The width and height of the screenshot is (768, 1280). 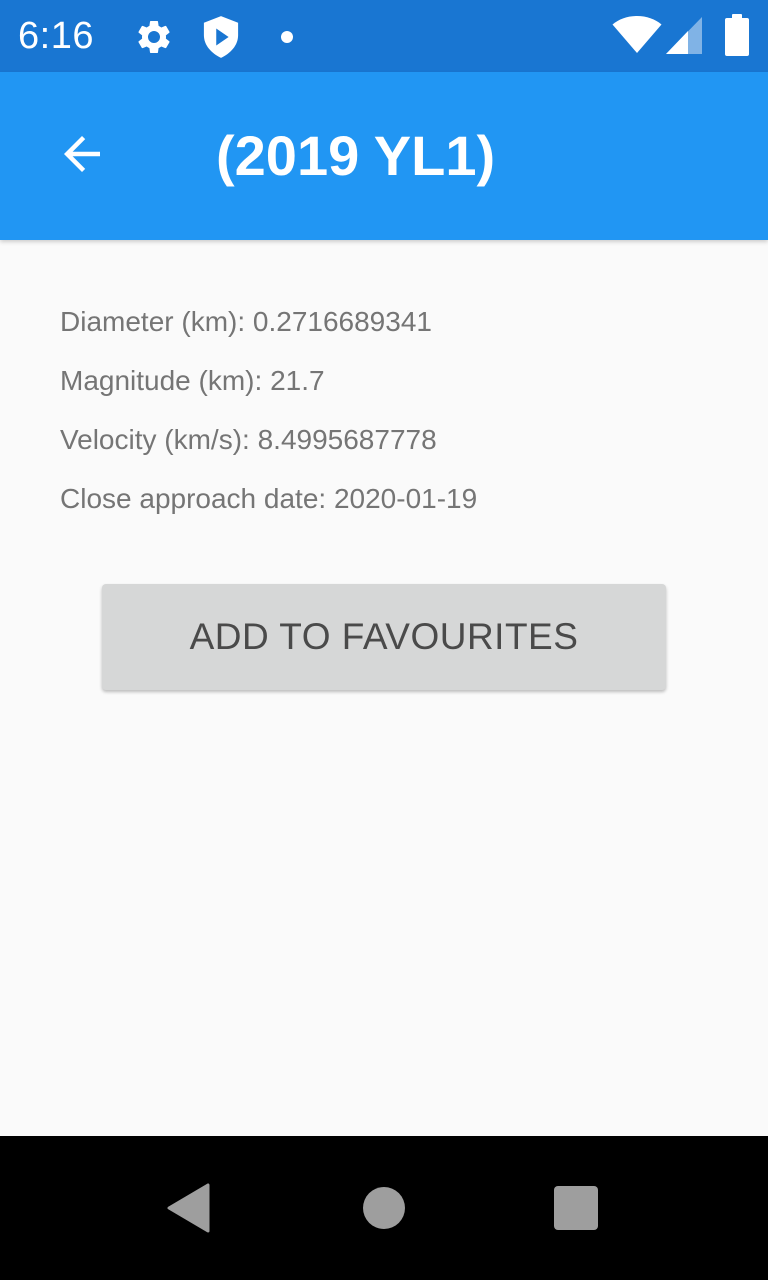 What do you see at coordinates (684, 35) in the screenshot?
I see `cell-signal-icon` at bounding box center [684, 35].